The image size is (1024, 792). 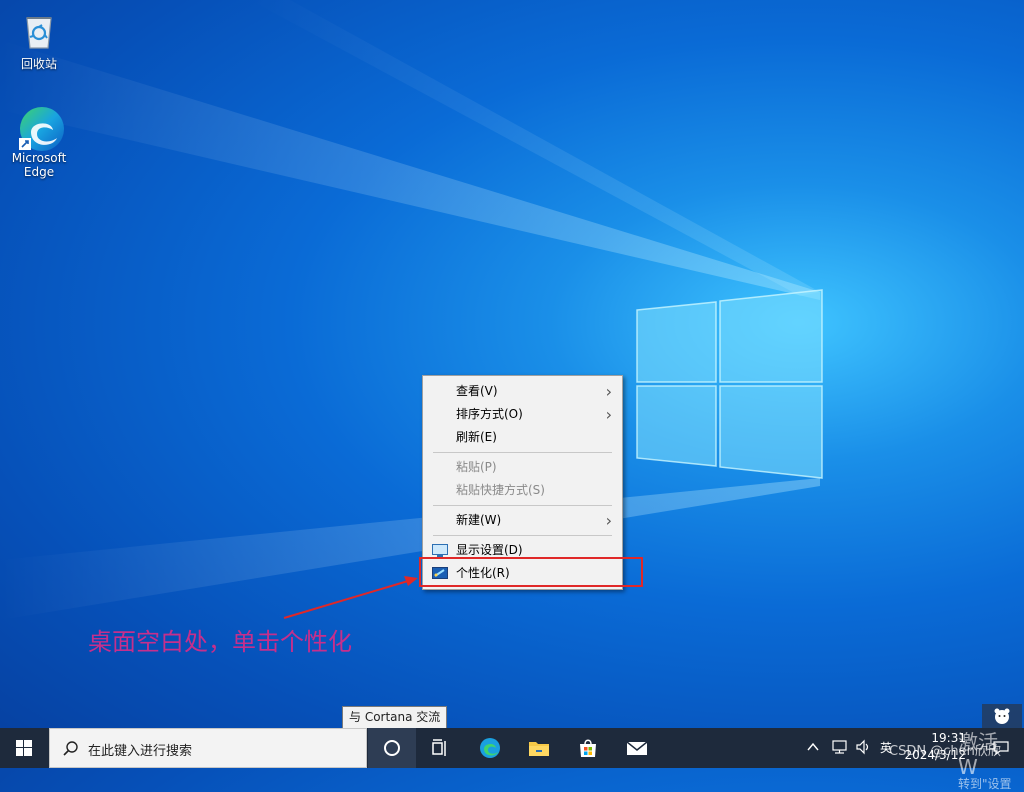 I want to click on menu-item-refresh: 刷新(E), so click(x=522, y=437).